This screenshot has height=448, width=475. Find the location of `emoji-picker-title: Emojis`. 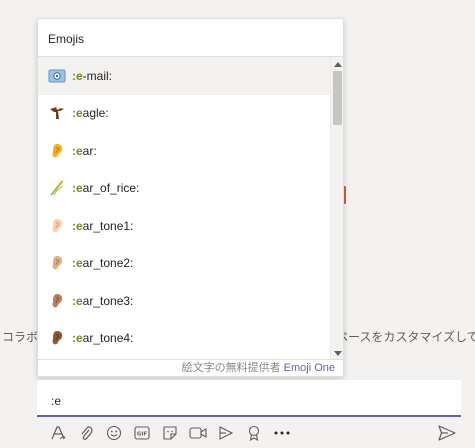

emoji-picker-title: Emojis is located at coordinates (190, 38).